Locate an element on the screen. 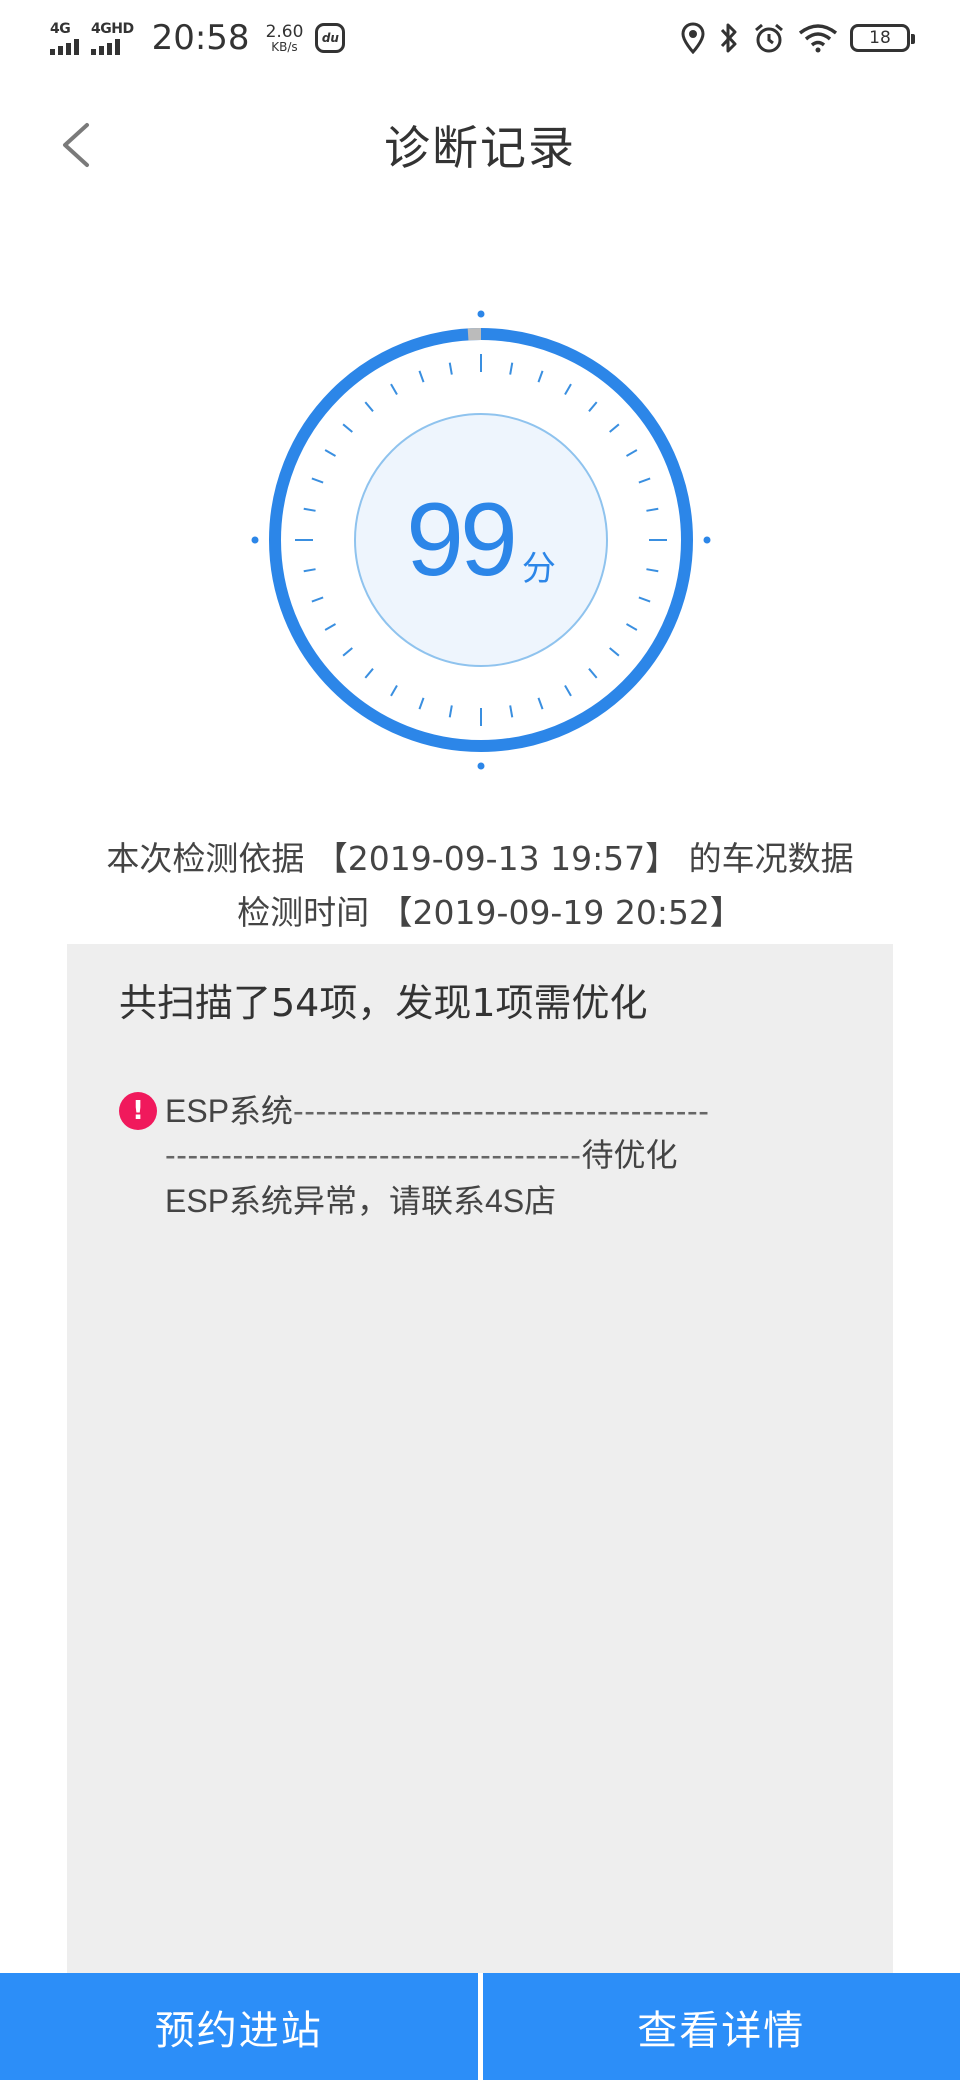  score-display: 99 分 is located at coordinates (481, 540).